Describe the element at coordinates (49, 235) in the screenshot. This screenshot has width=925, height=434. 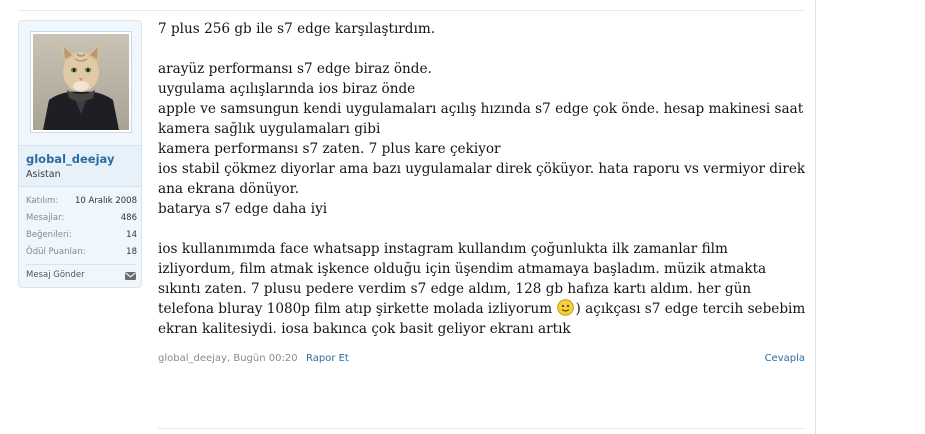
I see `stat-label: Beğenileri:` at that location.